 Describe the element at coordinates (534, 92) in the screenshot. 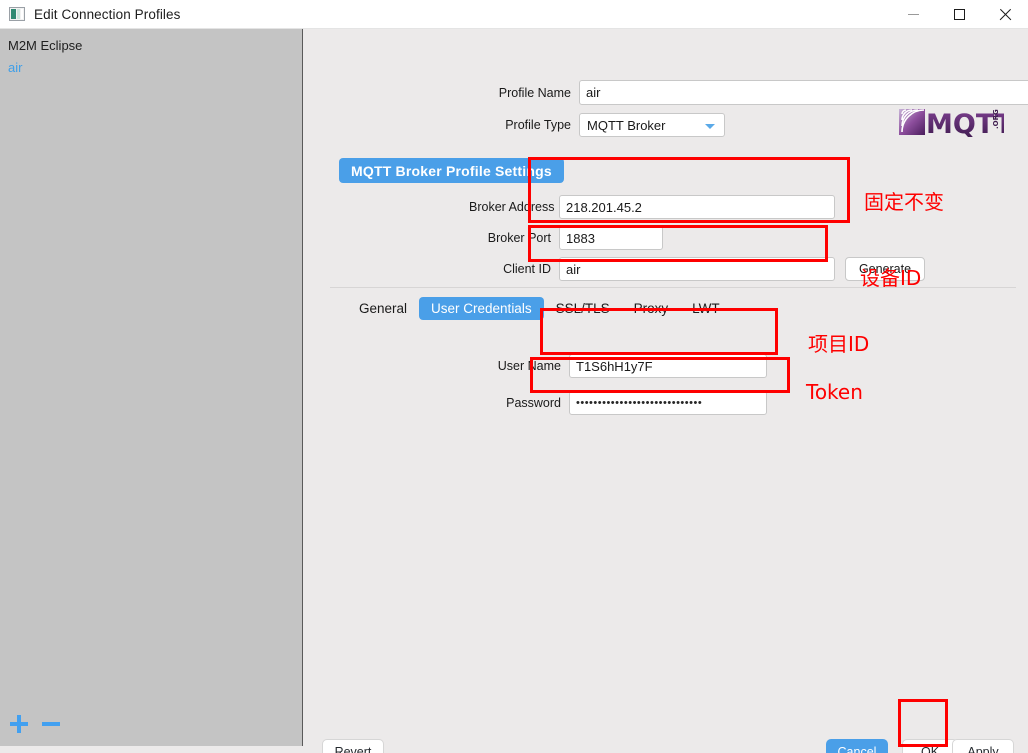

I see `profile-name-label: Profile Name` at that location.